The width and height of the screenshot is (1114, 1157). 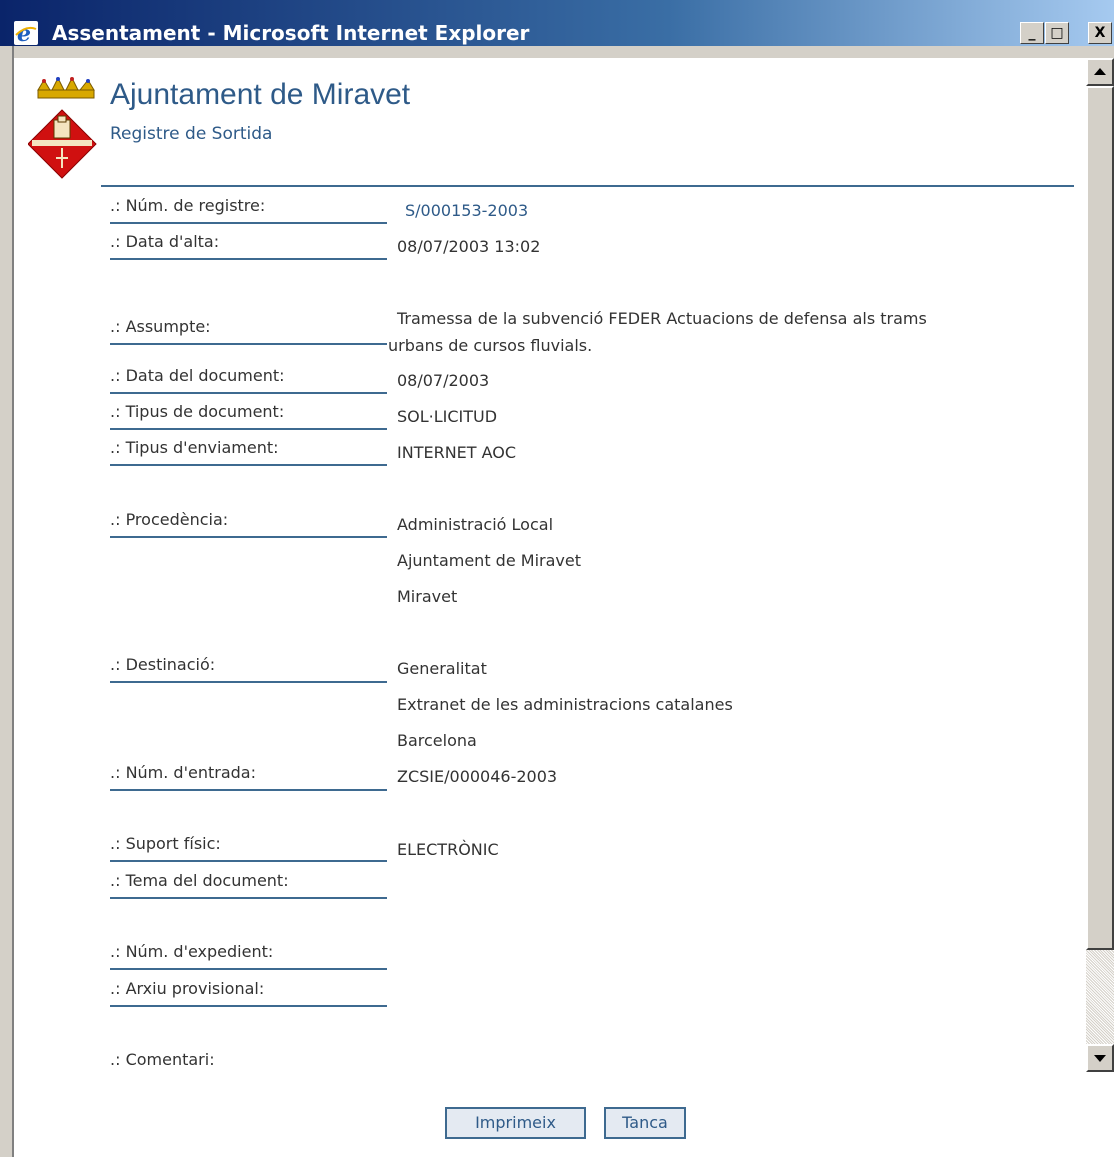 What do you see at coordinates (162, 1059) in the screenshot?
I see `label-comentari: .: Comentari:` at bounding box center [162, 1059].